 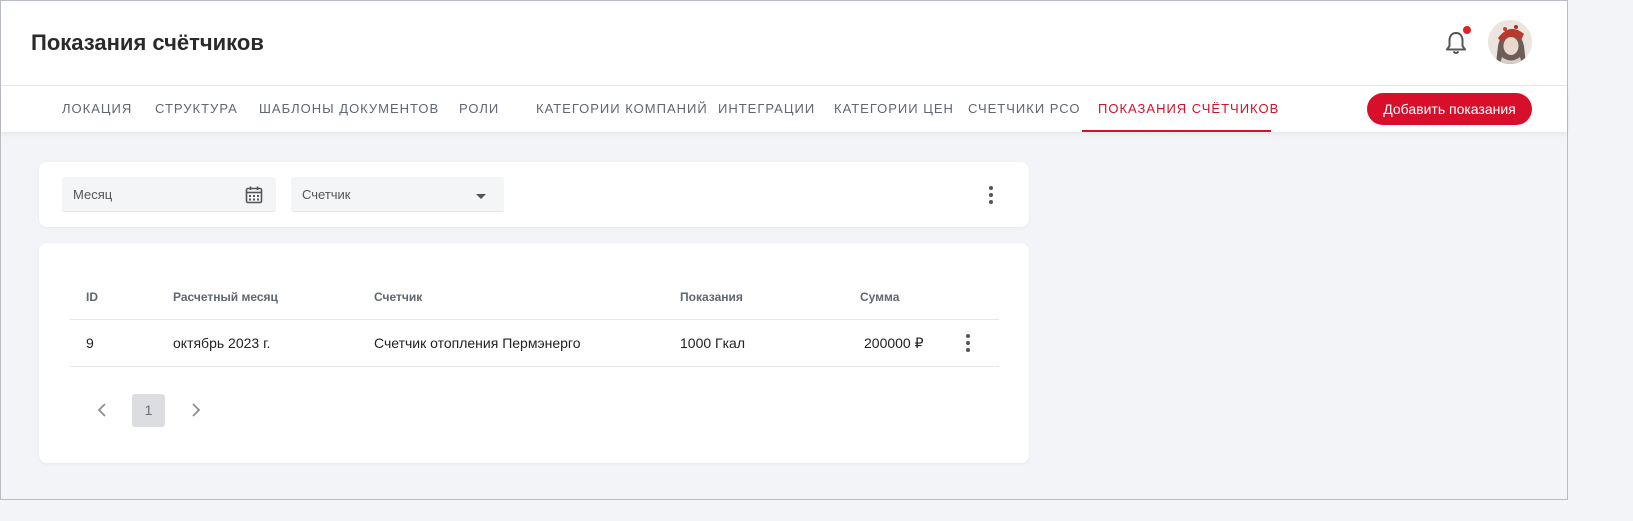 I want to click on avatar, so click(x=1510, y=42).